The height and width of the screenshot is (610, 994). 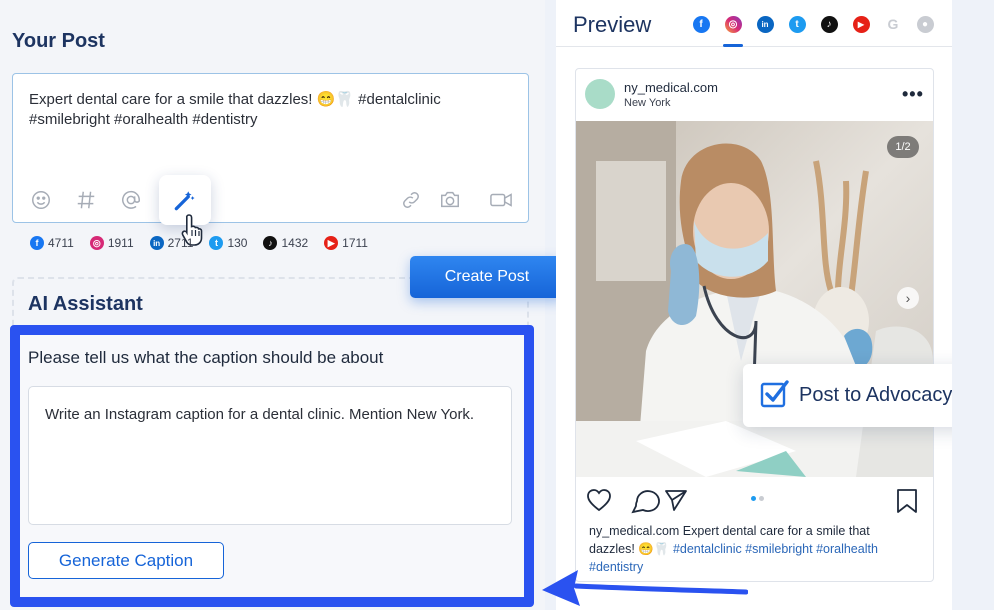 I want to click on count-value: 130, so click(x=237, y=243).